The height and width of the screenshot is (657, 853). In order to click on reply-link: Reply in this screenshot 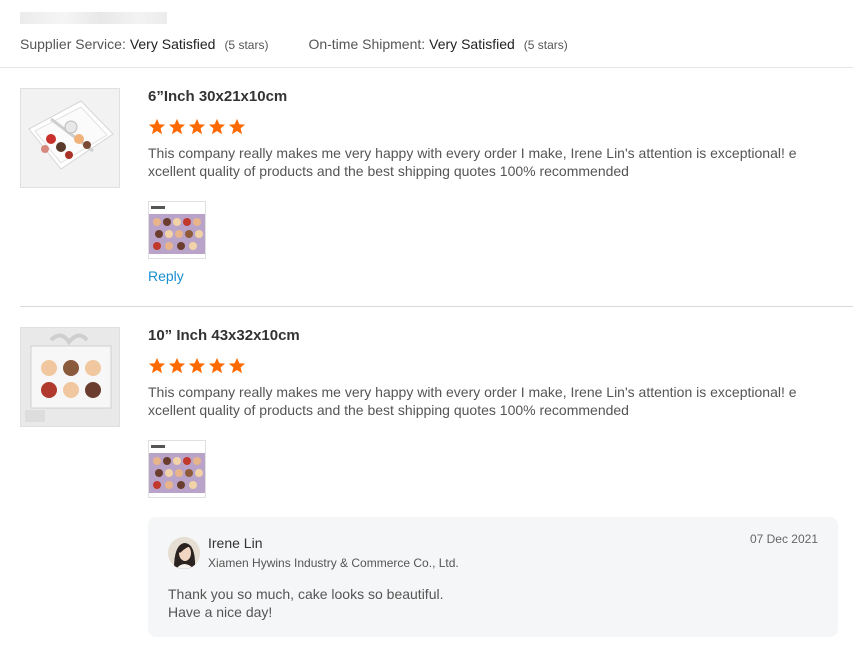, I will do `click(166, 276)`.